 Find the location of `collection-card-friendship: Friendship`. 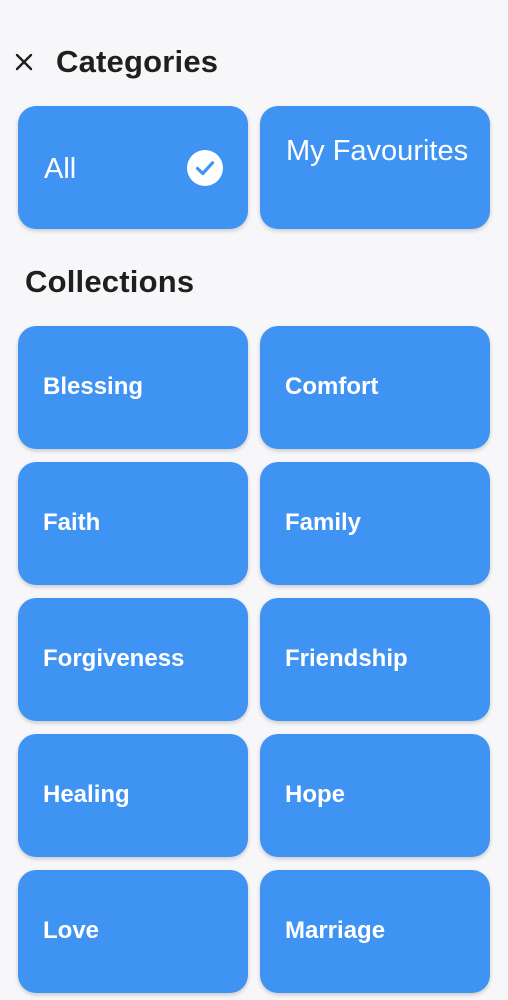

collection-card-friendship: Friendship is located at coordinates (375, 659).